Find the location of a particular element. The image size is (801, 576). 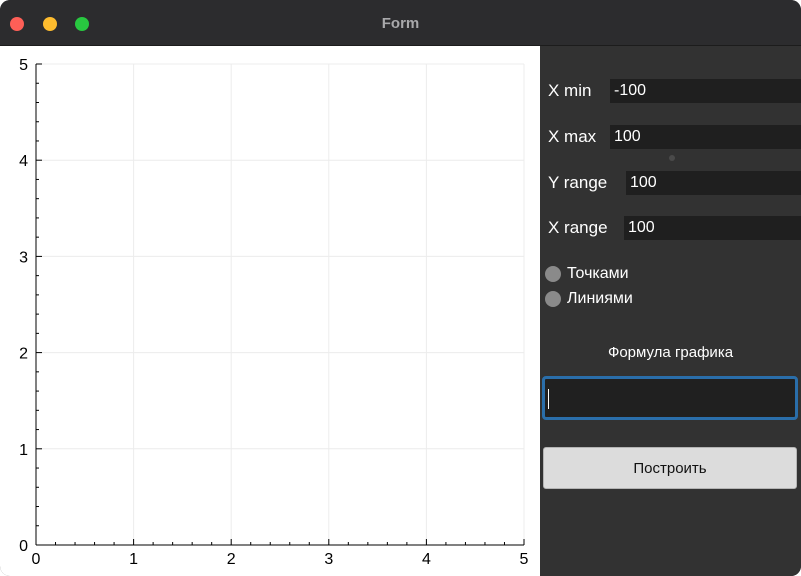

x-max-label: X max is located at coordinates (572, 136).